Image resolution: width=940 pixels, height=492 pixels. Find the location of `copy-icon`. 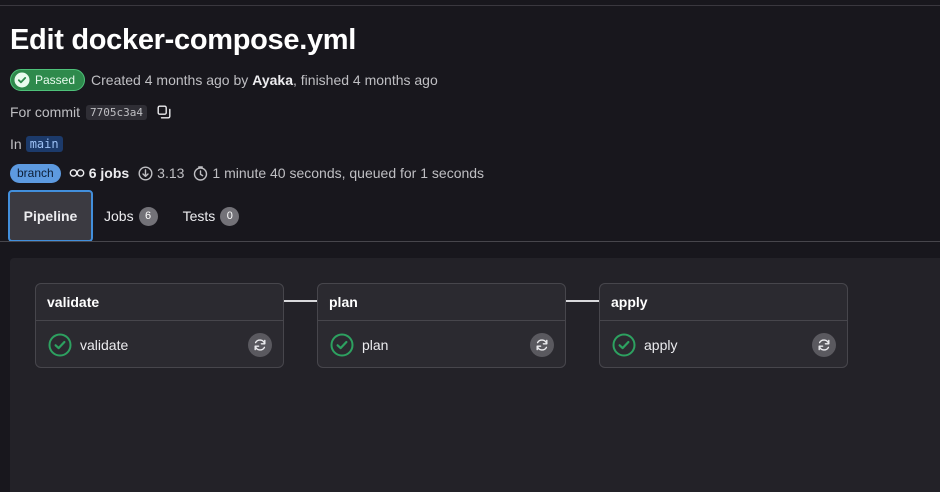

copy-icon is located at coordinates (164, 112).